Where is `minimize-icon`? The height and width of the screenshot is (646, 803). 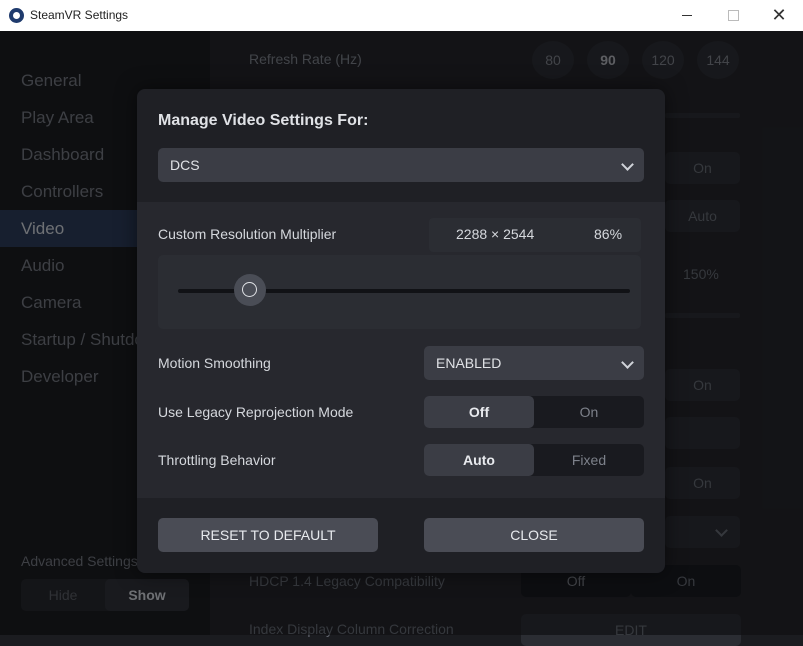 minimize-icon is located at coordinates (687, 15).